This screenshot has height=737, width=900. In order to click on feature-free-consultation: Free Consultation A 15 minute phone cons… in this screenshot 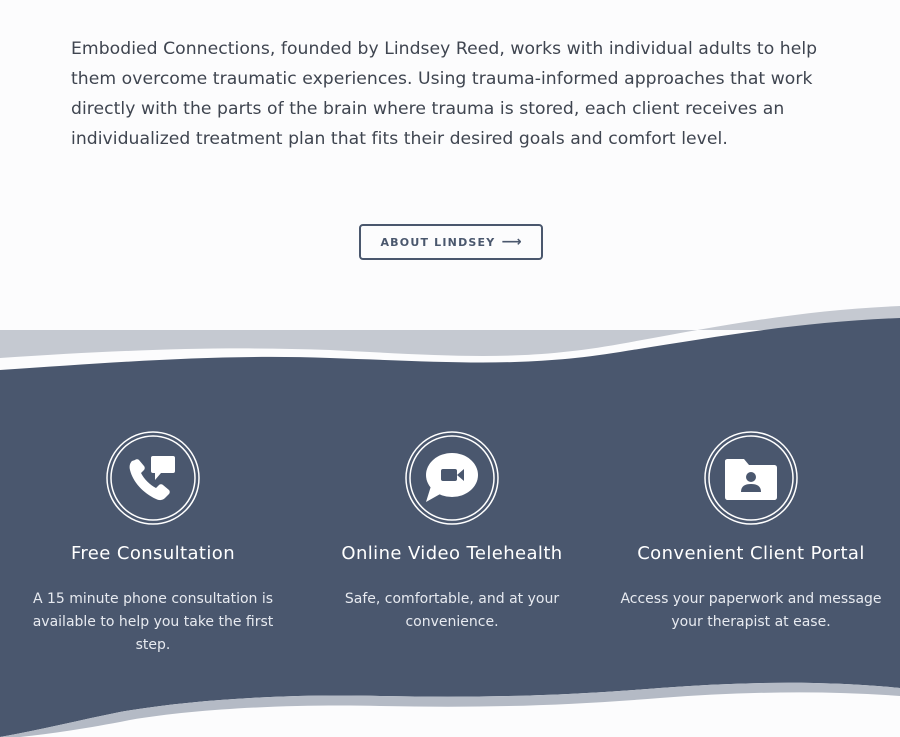, I will do `click(153, 543)`.